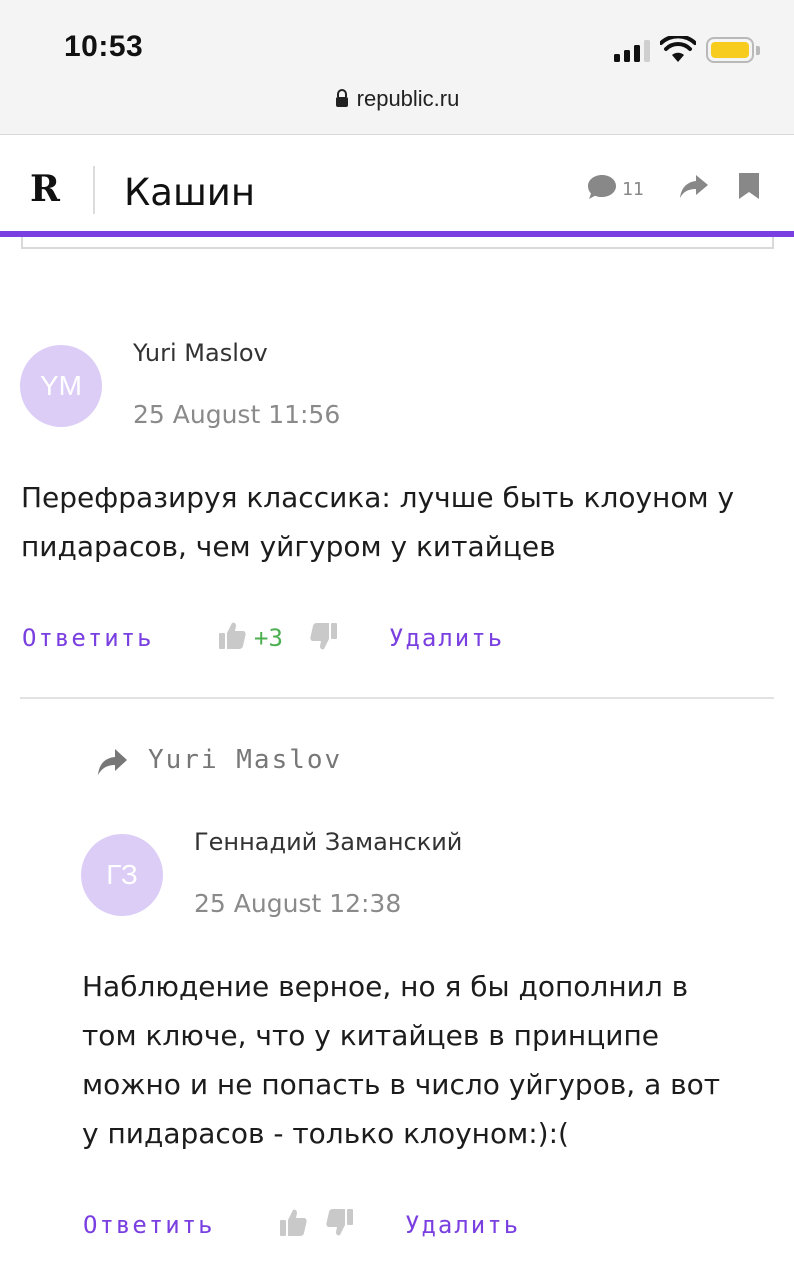 This screenshot has height=1280, width=794. What do you see at coordinates (325, 1133) in the screenshot?
I see `comment-text-line: у пидарасов - только клоуном:):(` at bounding box center [325, 1133].